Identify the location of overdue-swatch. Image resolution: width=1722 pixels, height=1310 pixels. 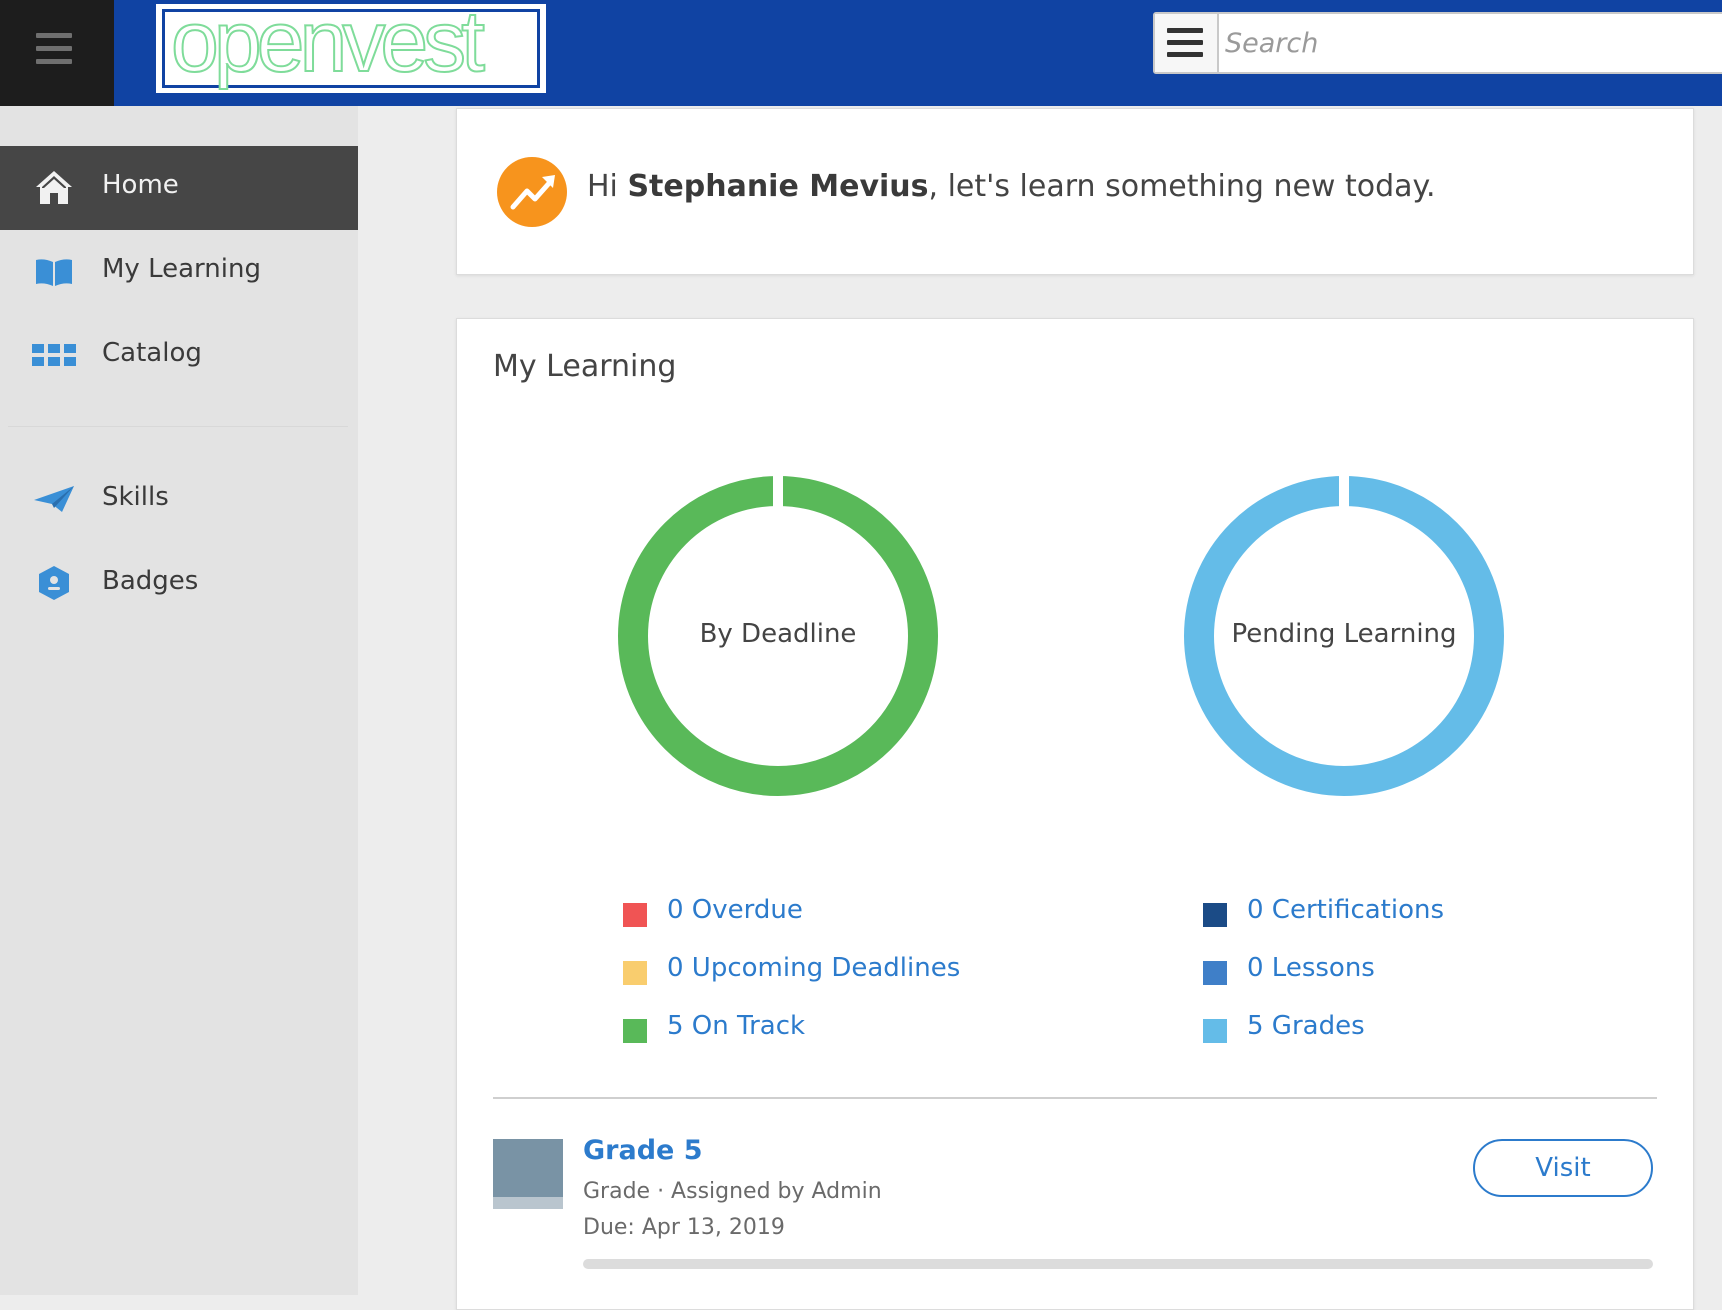
(635, 915).